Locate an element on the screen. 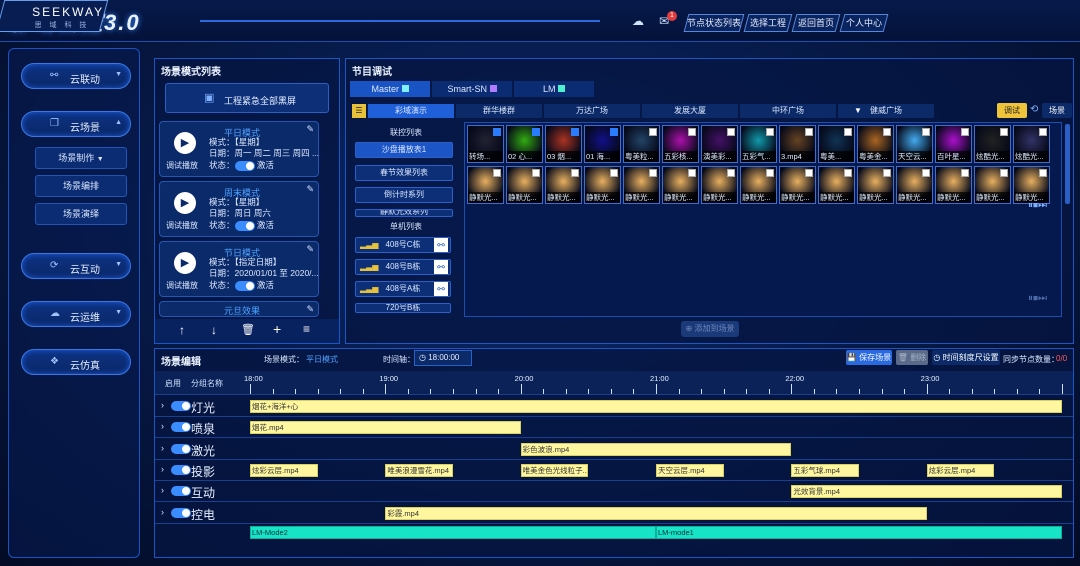 Image resolution: width=1080 pixels, height=566 pixels. nav-cloud-ops: ☁ 云运维 ▼ is located at coordinates (76, 314).